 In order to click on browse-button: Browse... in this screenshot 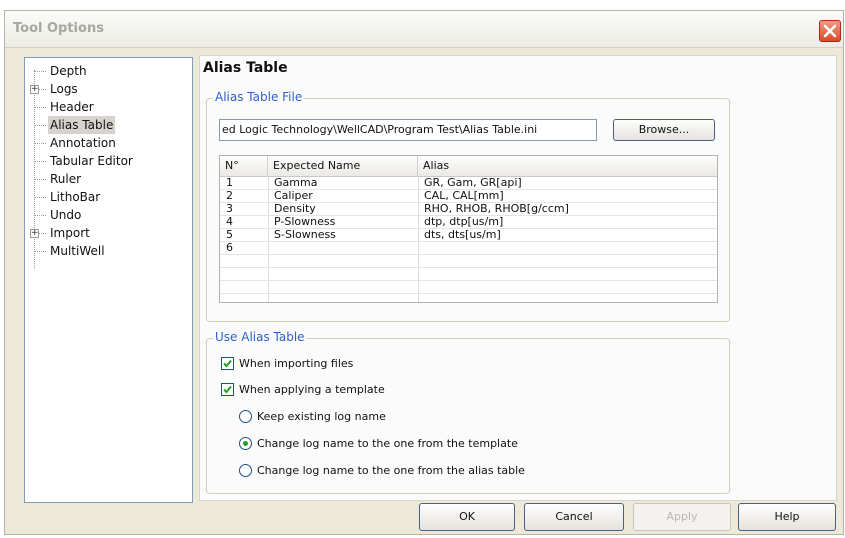, I will do `click(664, 130)`.